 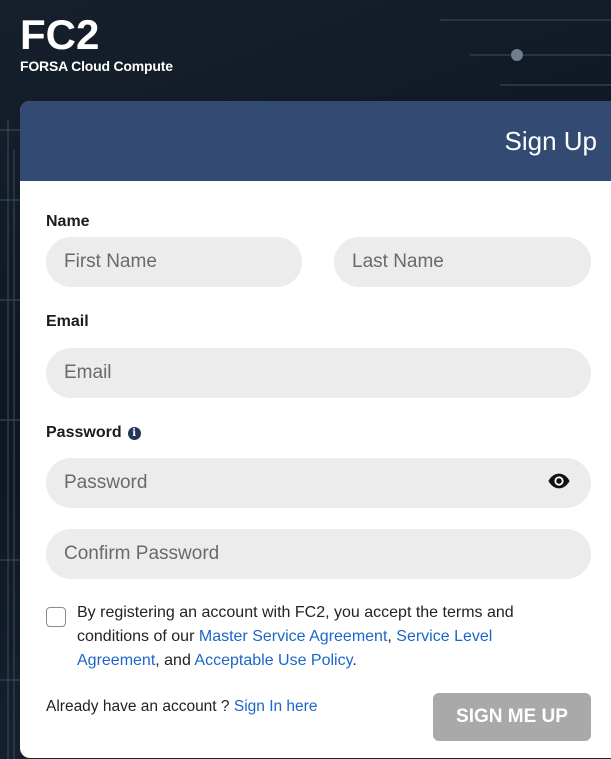 I want to click on acceptable-use-policy-link: Acceptable Use Policy, so click(x=273, y=660).